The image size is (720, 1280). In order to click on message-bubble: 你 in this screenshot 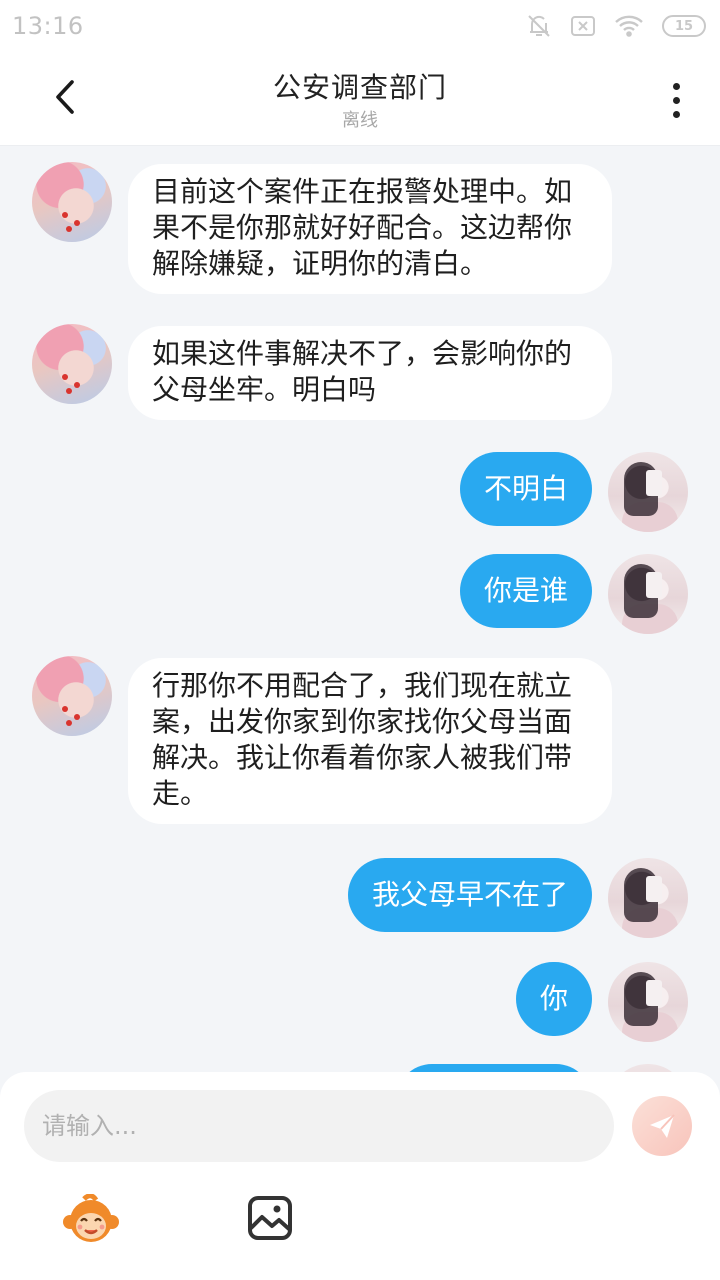, I will do `click(553, 999)`.